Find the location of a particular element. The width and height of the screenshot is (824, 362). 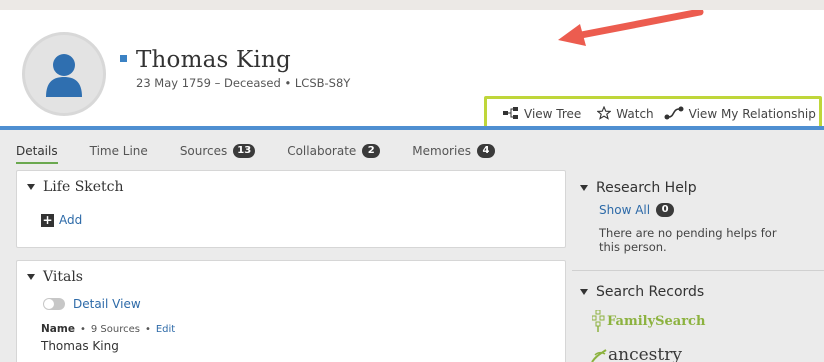

person-silhouette-icon is located at coordinates (64, 75).